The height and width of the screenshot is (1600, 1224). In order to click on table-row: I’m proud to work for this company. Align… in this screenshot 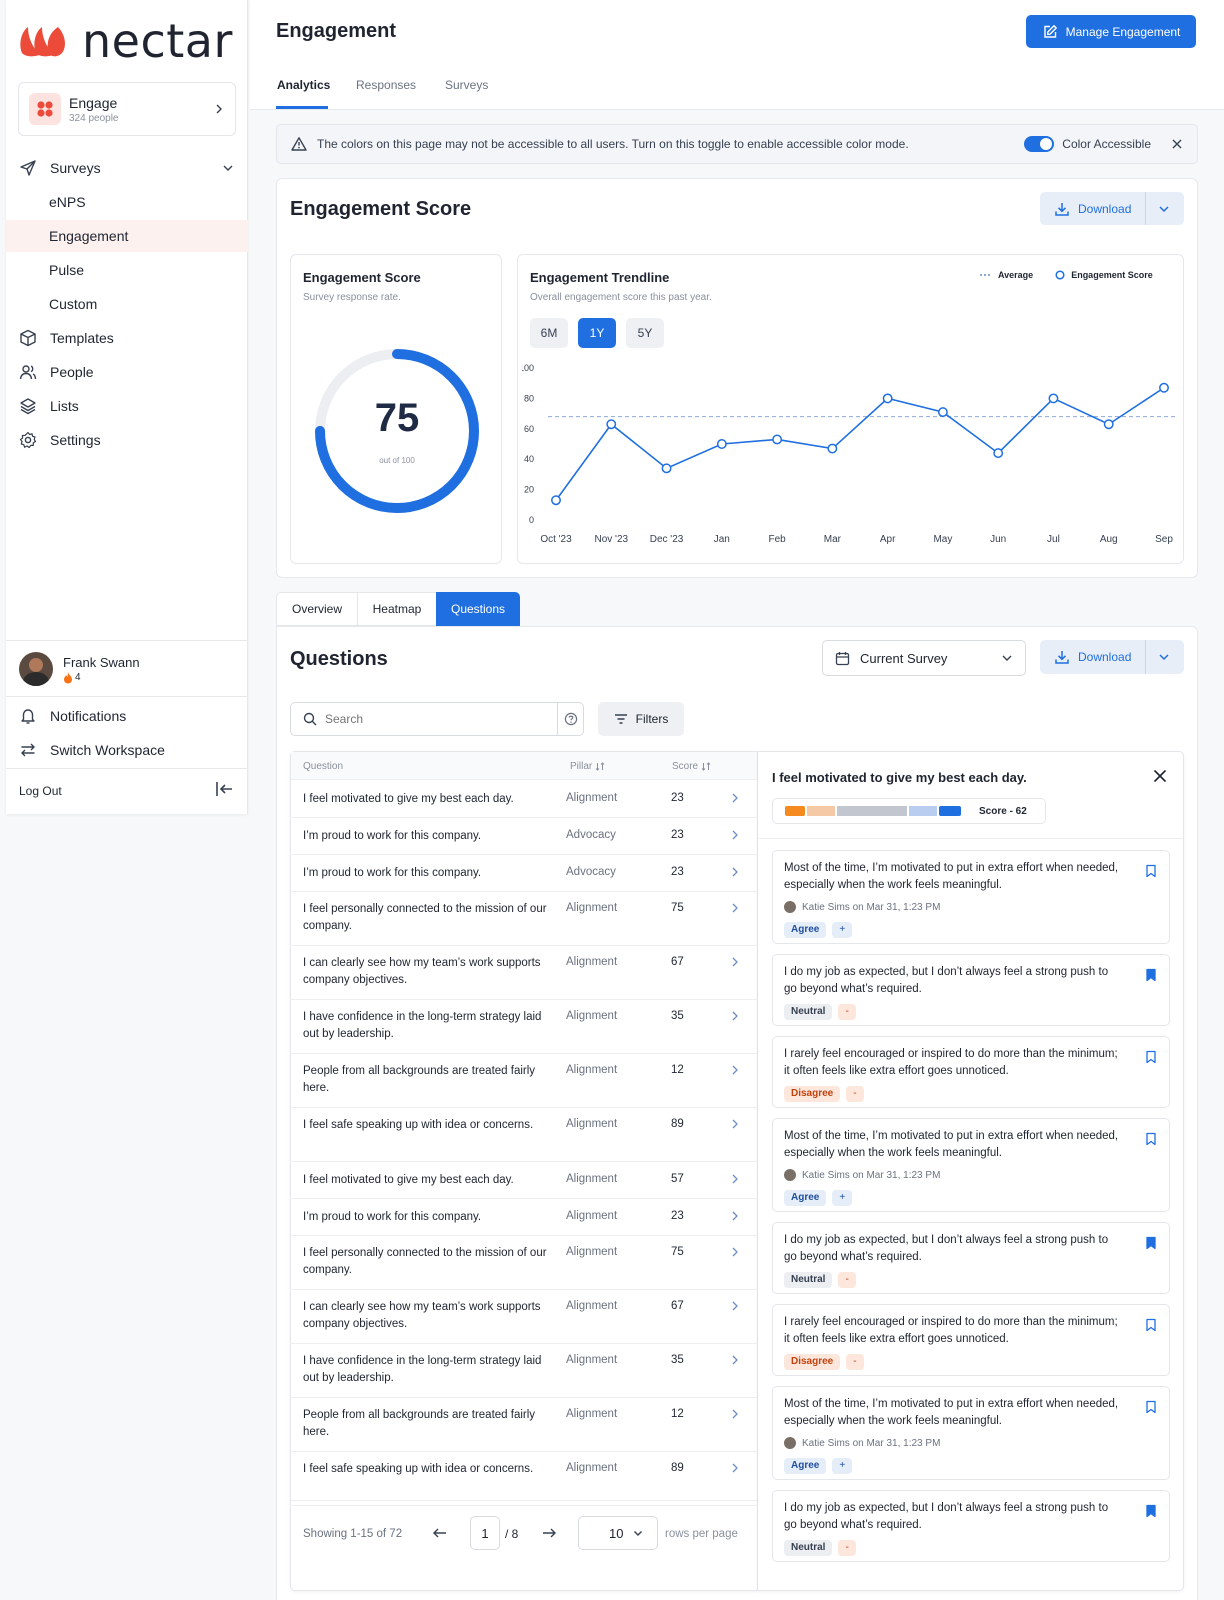, I will do `click(524, 1217)`.